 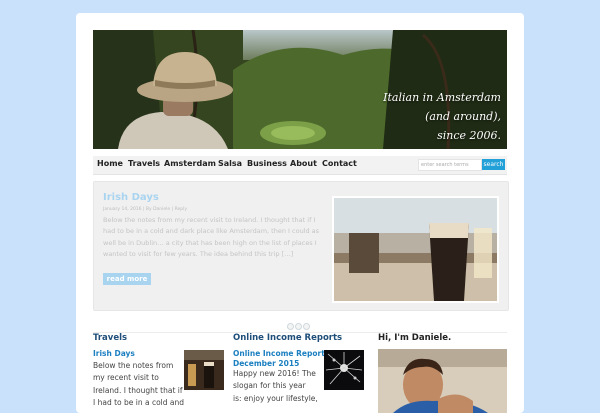 I want to click on search-button: search, so click(x=493, y=164).